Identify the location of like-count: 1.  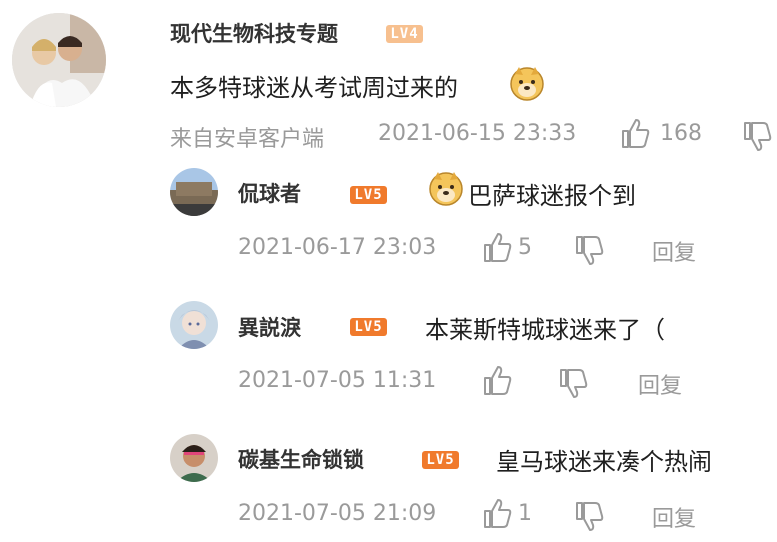
(525, 513).